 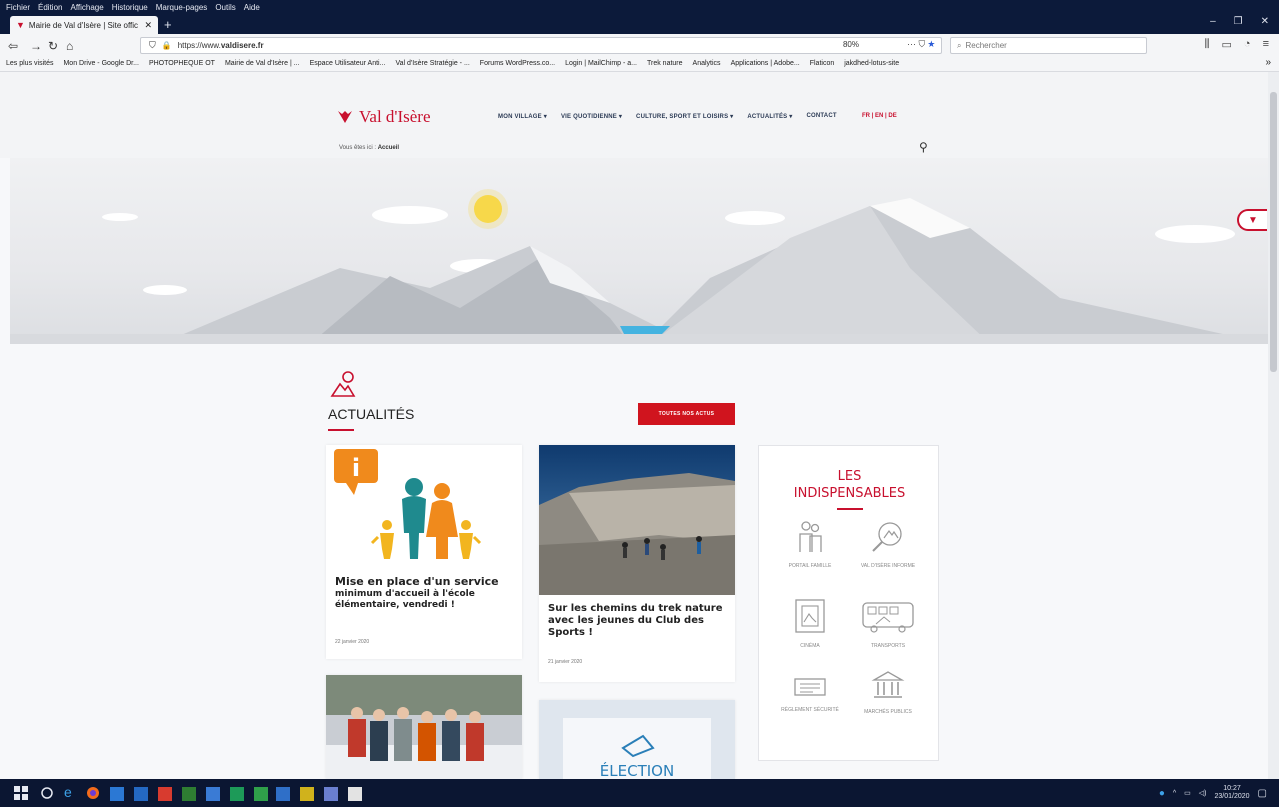 I want to click on system-tray: ● ^ ▭ ◁) 10:27 23/01/2020 ▢, so click(x=1213, y=793).